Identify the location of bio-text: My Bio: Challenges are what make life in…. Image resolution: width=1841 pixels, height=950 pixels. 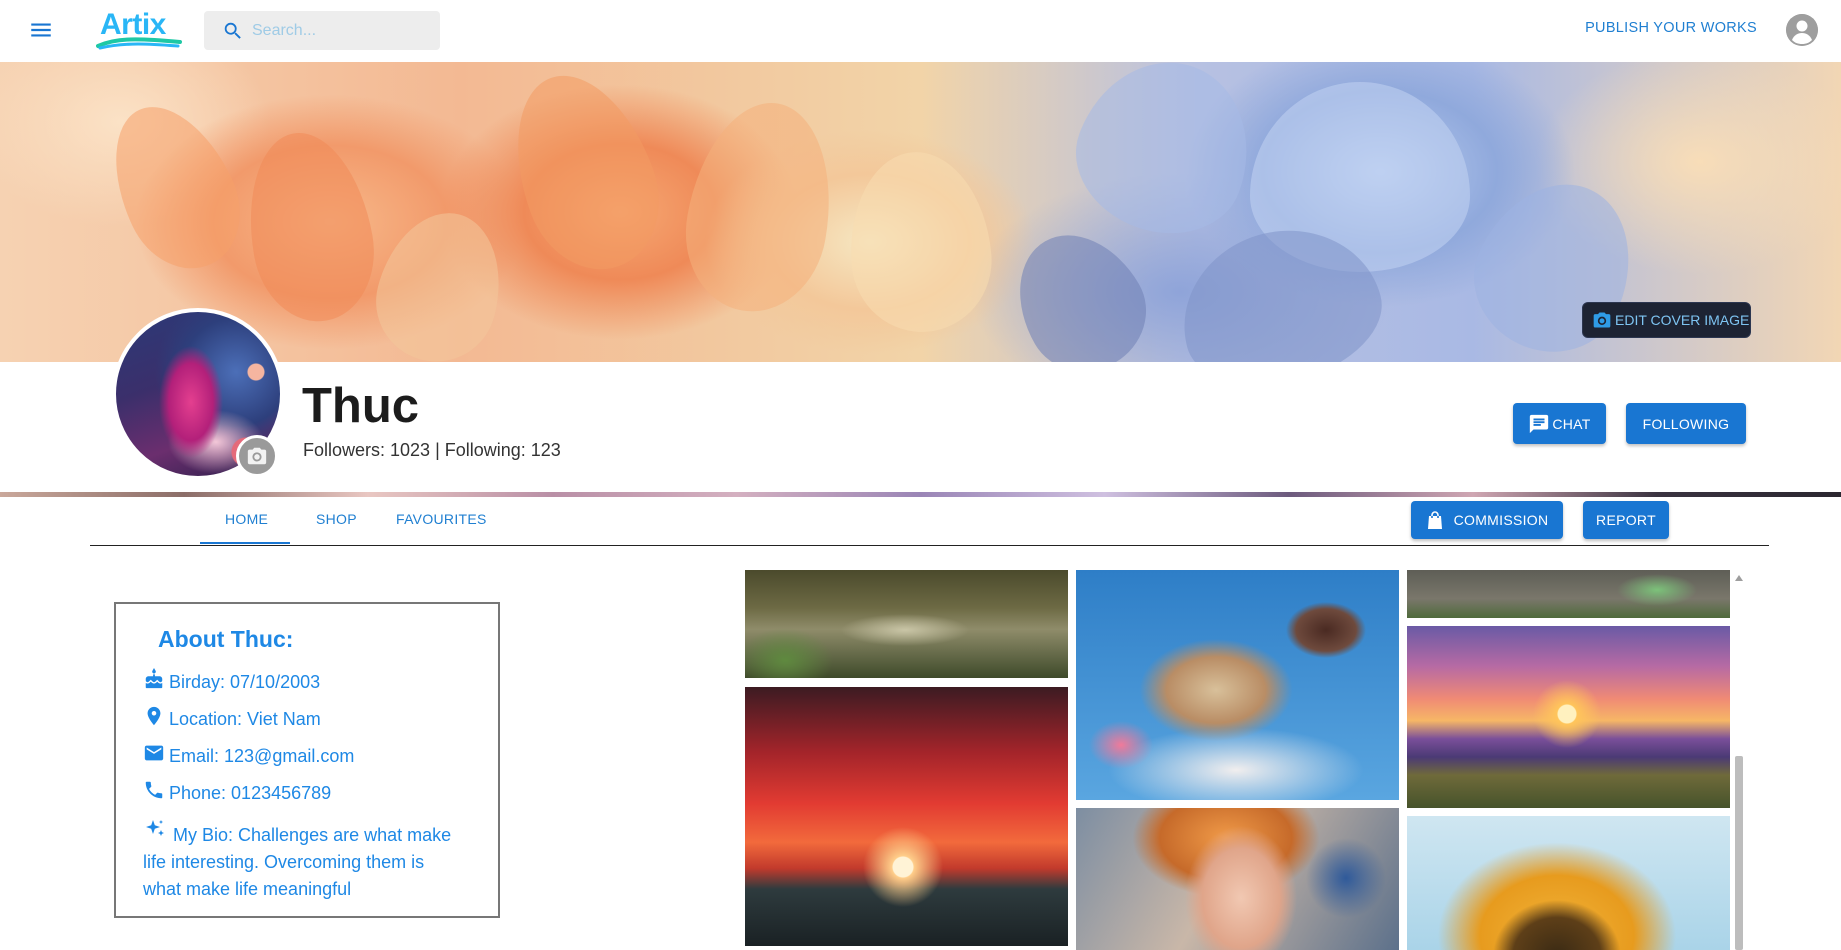
(297, 862).